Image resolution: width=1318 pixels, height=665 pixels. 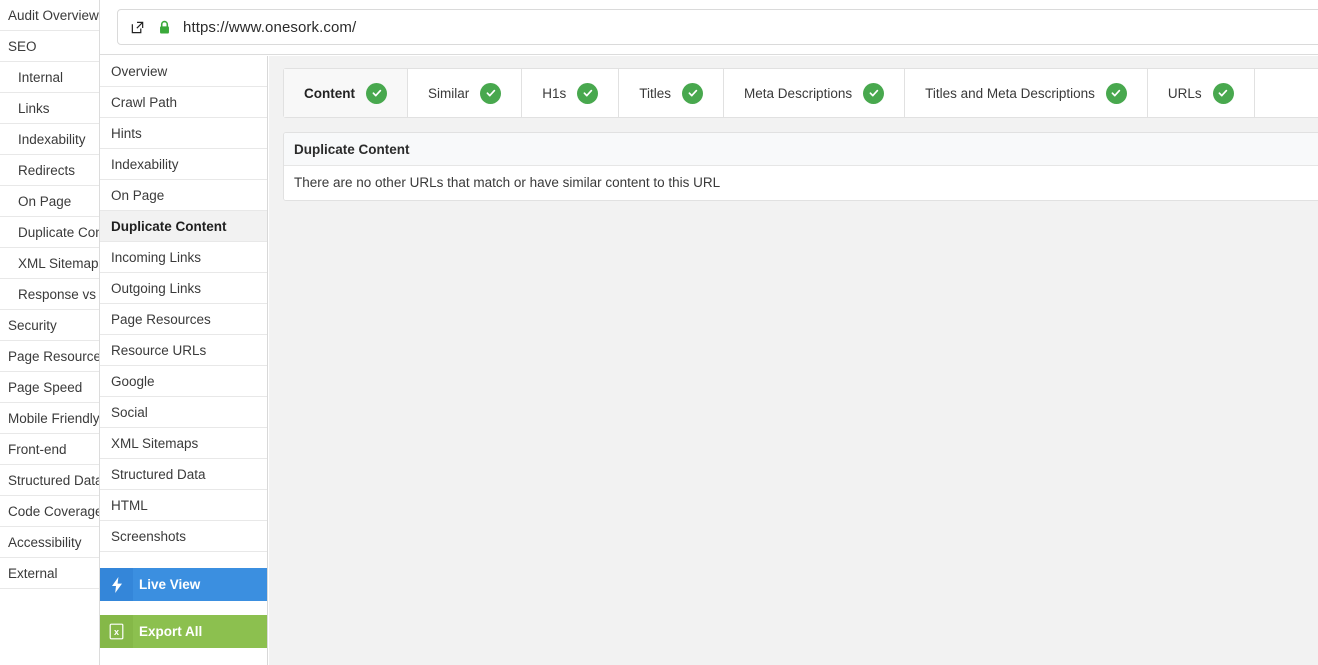 What do you see at coordinates (801, 149) in the screenshot?
I see `card-title: Duplicate Content` at bounding box center [801, 149].